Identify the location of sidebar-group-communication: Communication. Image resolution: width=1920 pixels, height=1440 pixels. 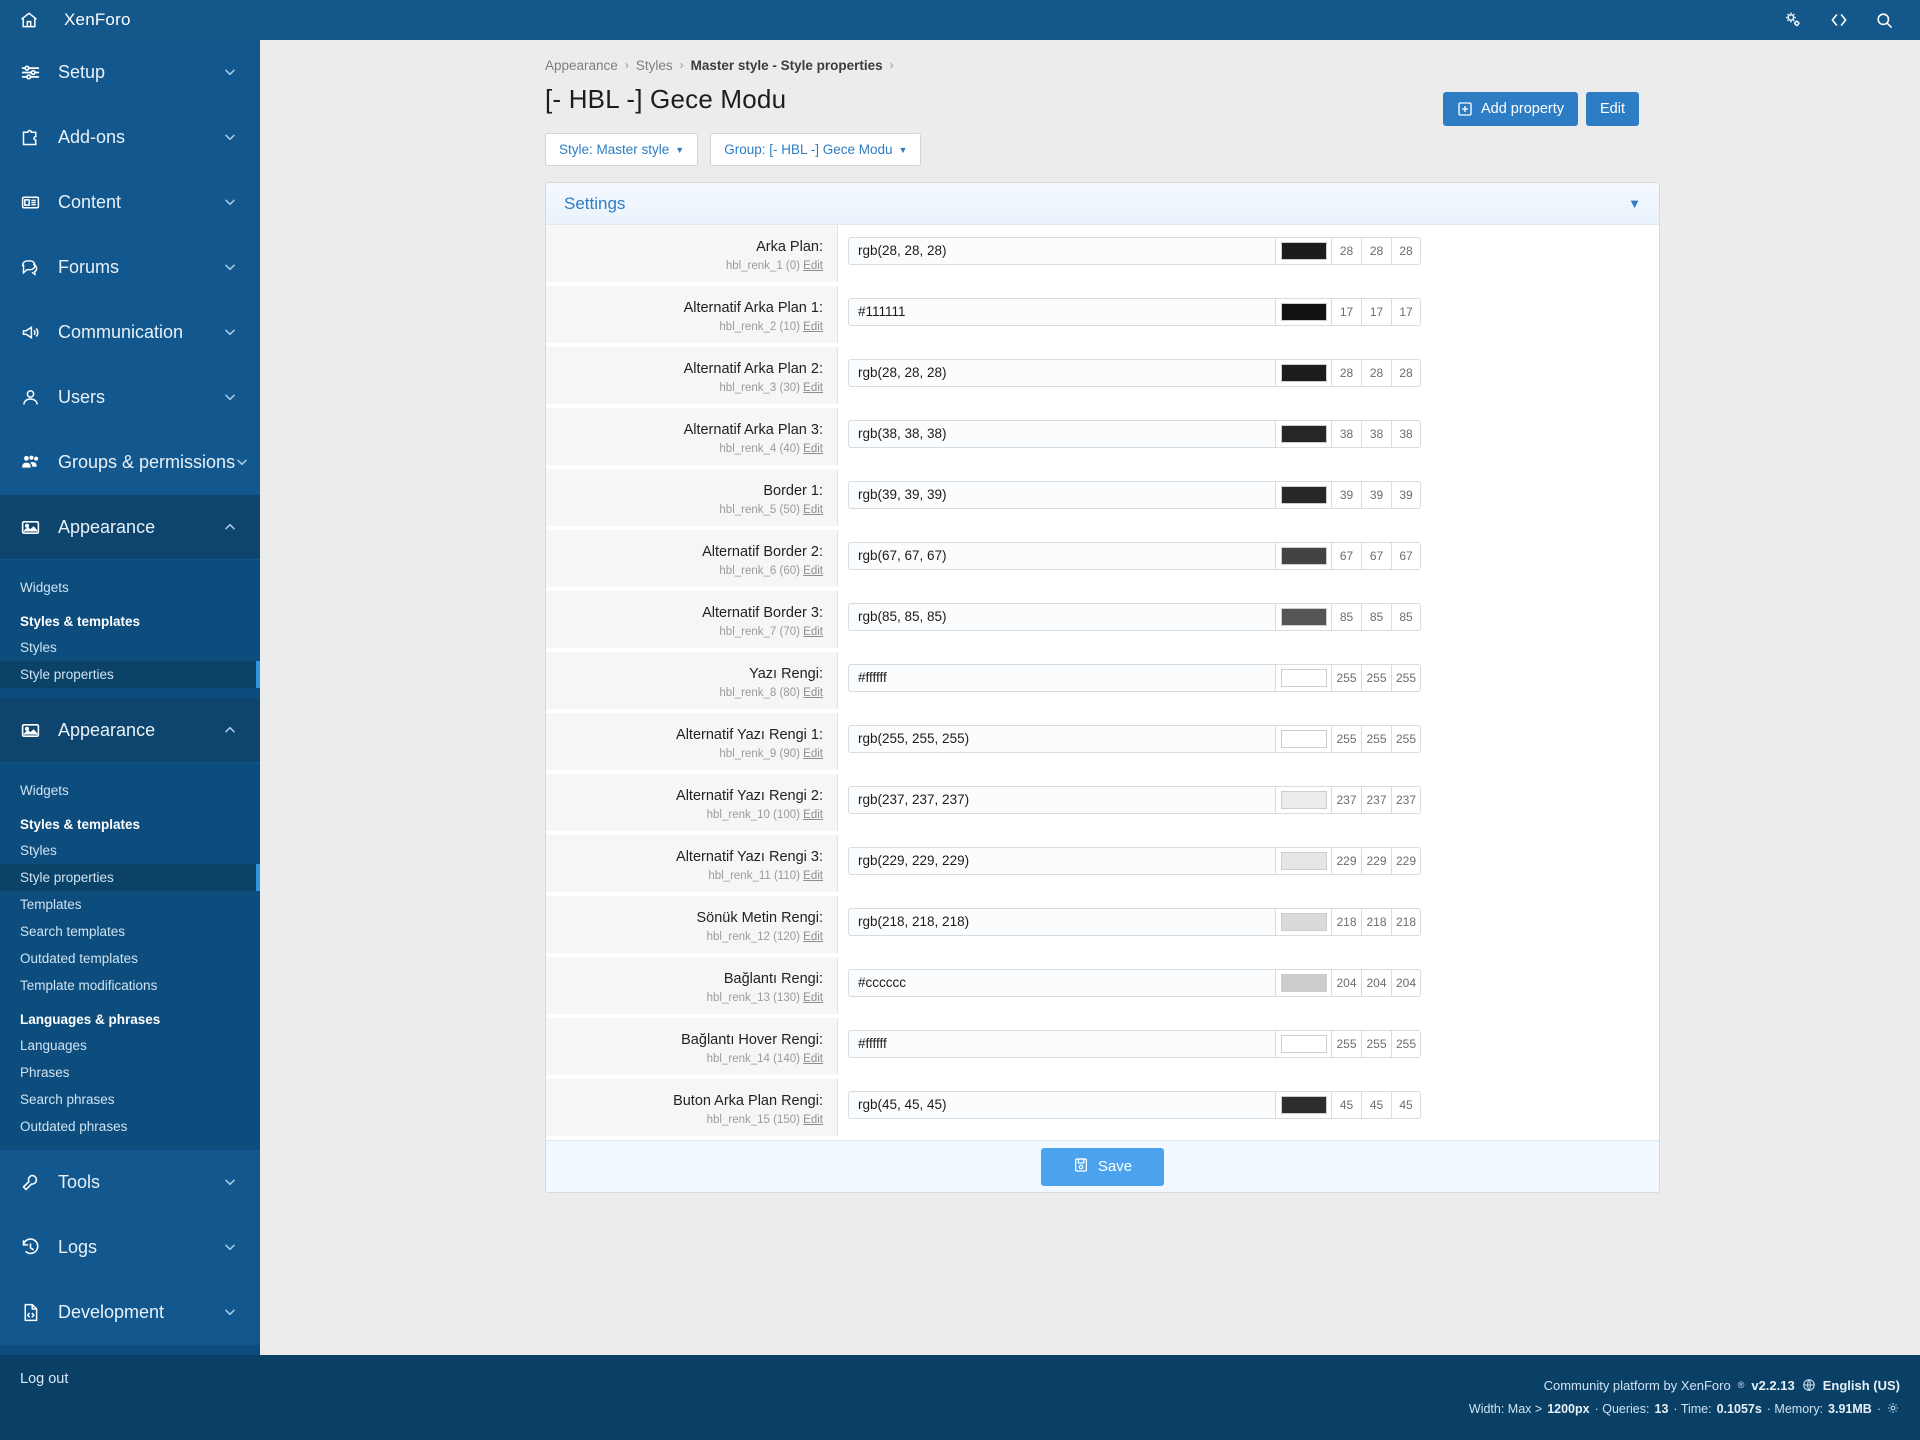
(130, 332).